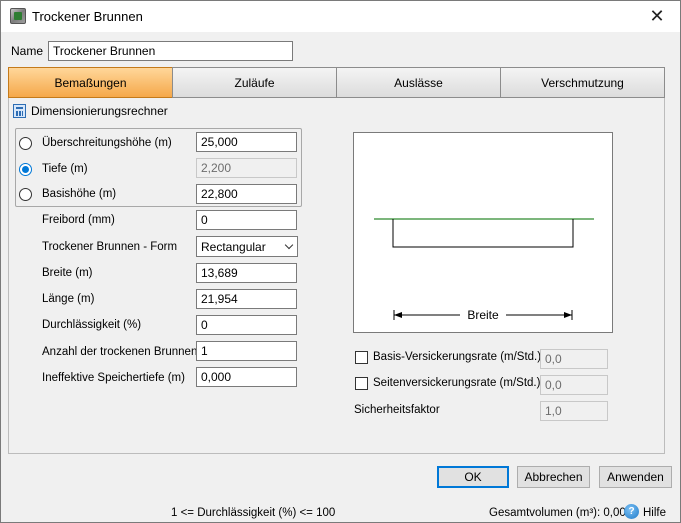 The height and width of the screenshot is (523, 681). Describe the element at coordinates (574, 411) in the screenshot. I see `sicherheitsfaktor-input: 1,0` at that location.